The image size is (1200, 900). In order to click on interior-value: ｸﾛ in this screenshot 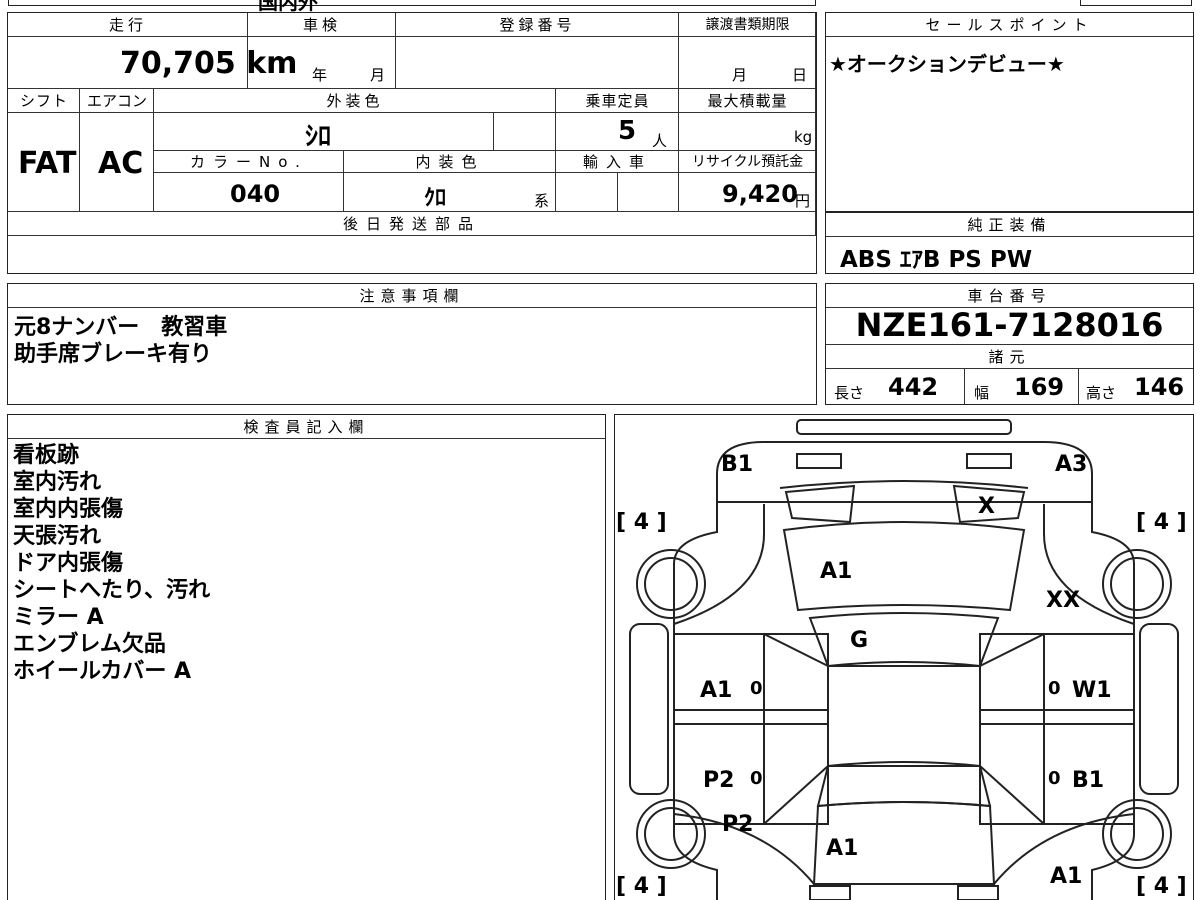, I will do `click(435, 198)`.